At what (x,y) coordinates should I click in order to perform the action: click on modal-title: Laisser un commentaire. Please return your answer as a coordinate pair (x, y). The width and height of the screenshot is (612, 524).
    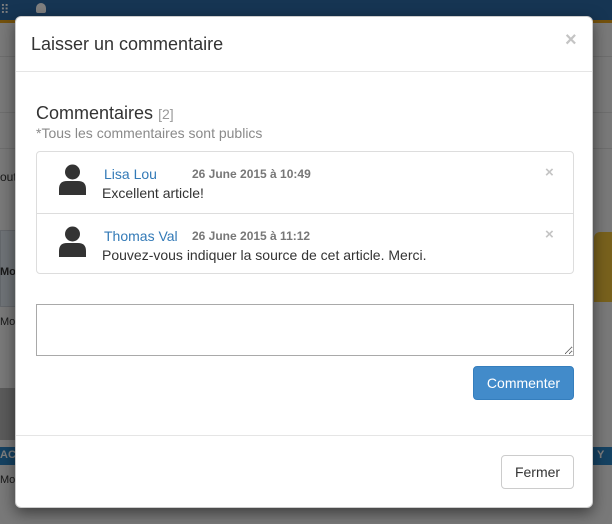
    Looking at the image, I should click on (127, 44).